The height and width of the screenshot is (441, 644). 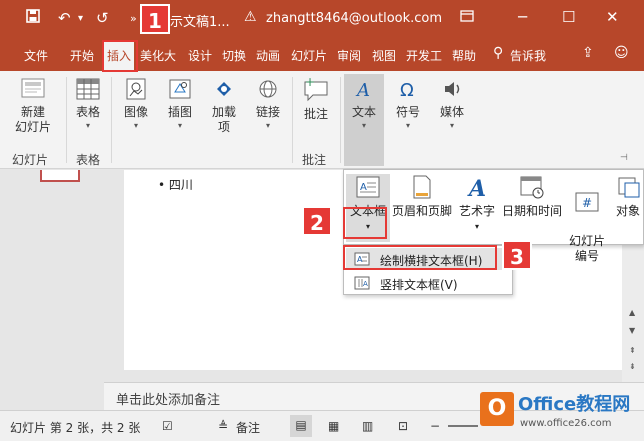 What do you see at coordinates (624, 158) in the screenshot?
I see `pin-ribbon-icon: ⊣` at bounding box center [624, 158].